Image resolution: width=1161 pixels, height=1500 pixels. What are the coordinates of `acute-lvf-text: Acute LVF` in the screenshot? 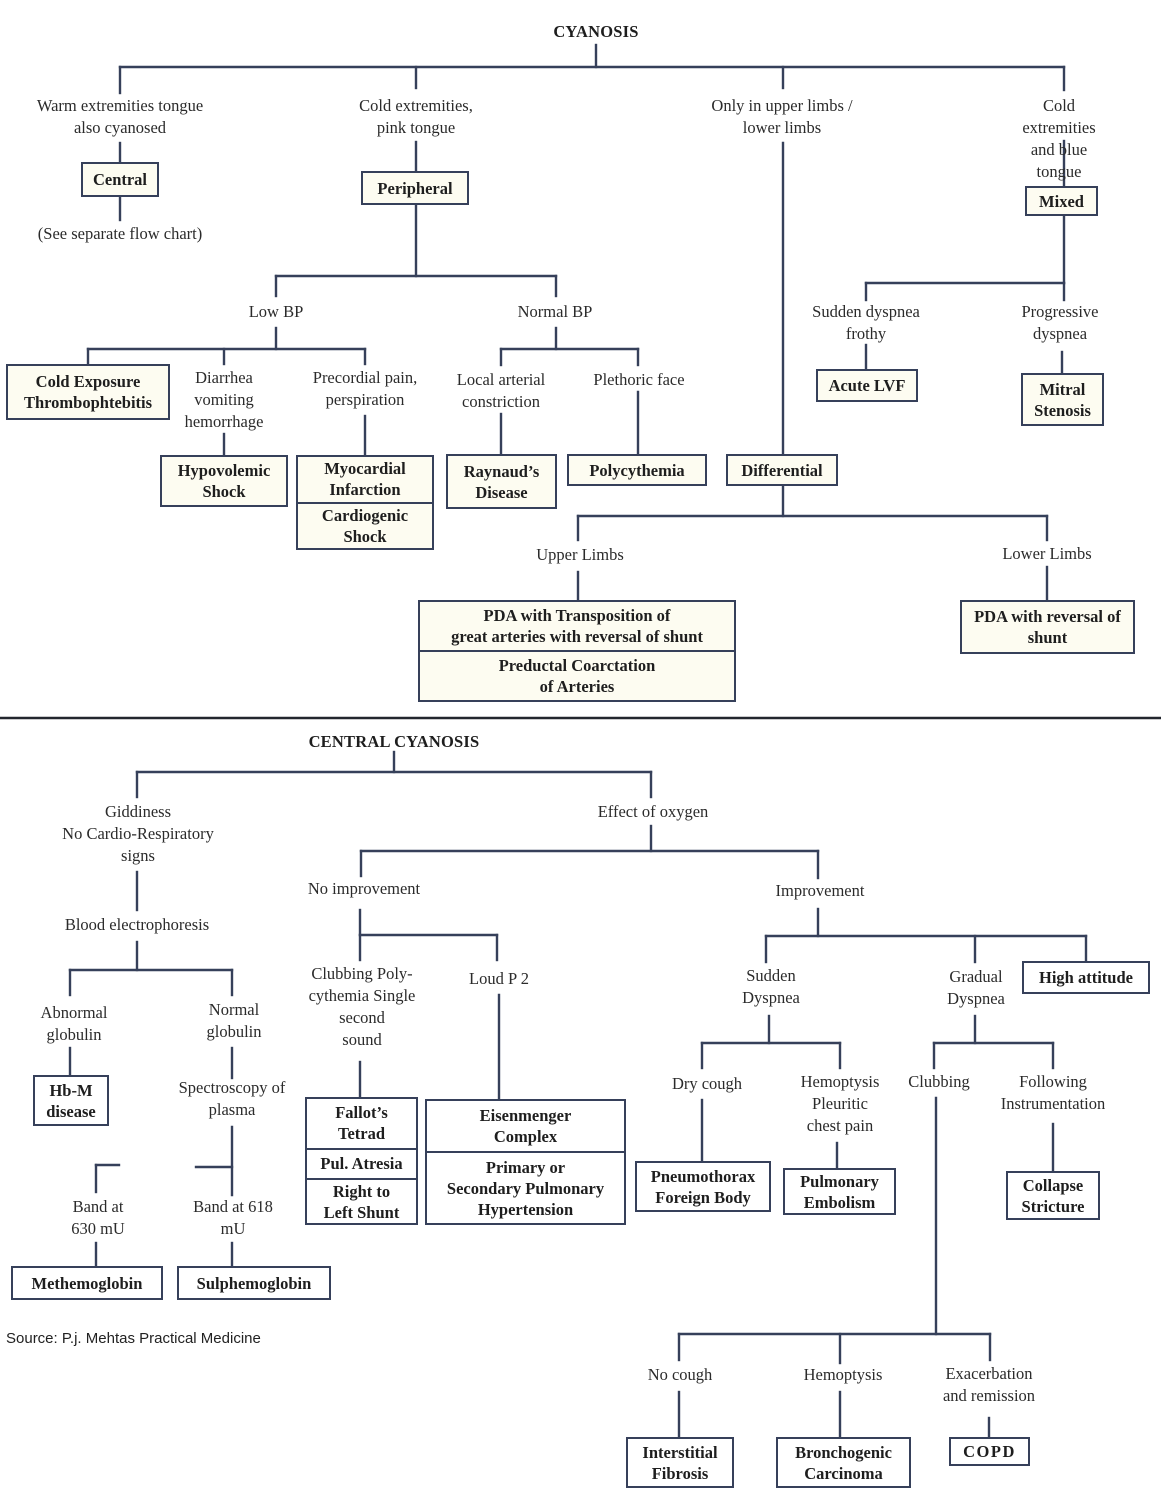 It's located at (867, 385).